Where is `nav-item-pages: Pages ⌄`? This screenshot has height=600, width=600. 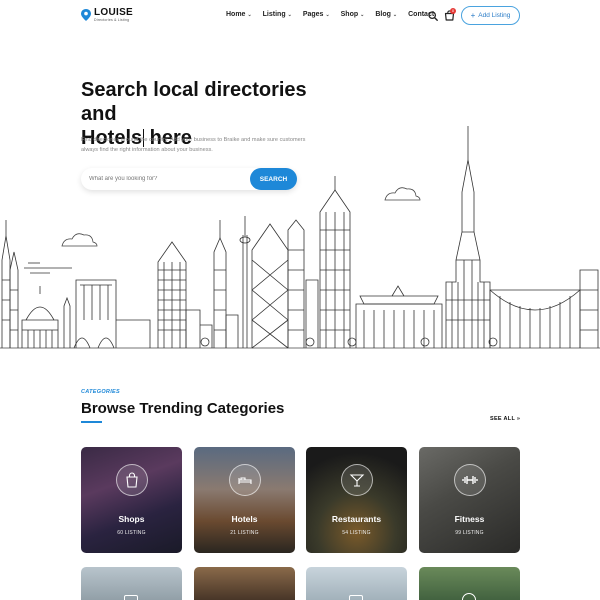 nav-item-pages: Pages ⌄ is located at coordinates (316, 14).